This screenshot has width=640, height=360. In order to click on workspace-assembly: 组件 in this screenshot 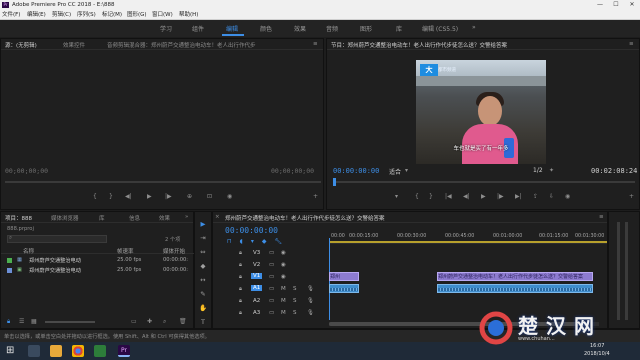, I will do `click(198, 28)`.